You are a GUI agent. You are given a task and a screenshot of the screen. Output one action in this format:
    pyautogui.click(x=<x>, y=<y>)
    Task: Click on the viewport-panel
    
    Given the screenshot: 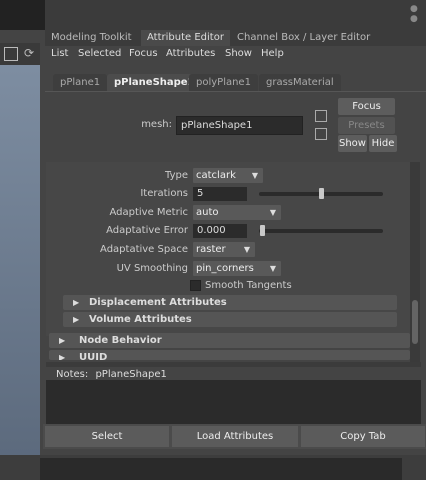 What is the action you would take?
    pyautogui.click(x=20, y=252)
    